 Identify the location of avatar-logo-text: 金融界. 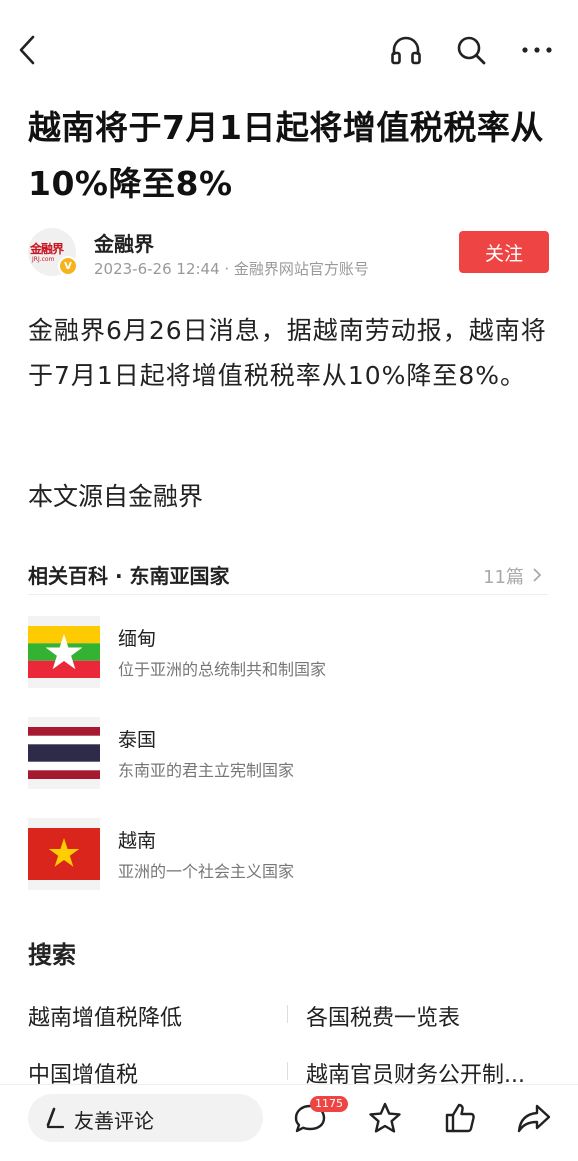
(47, 249).